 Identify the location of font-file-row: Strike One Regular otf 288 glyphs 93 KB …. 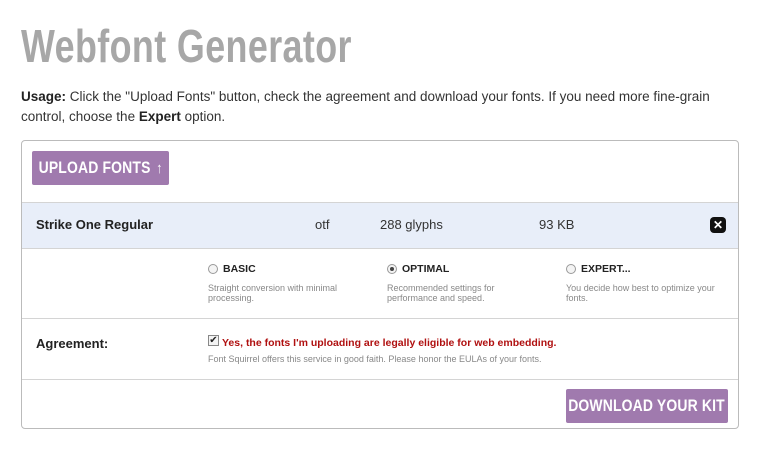
(380, 225).